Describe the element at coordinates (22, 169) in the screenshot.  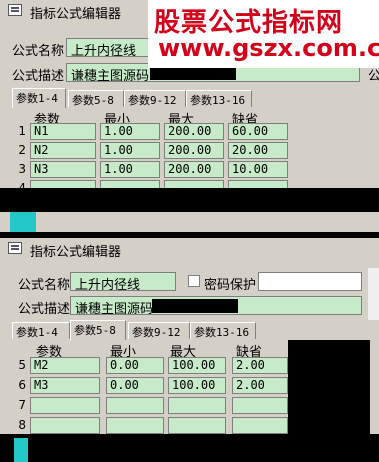
I see `row-number: 3` at that location.